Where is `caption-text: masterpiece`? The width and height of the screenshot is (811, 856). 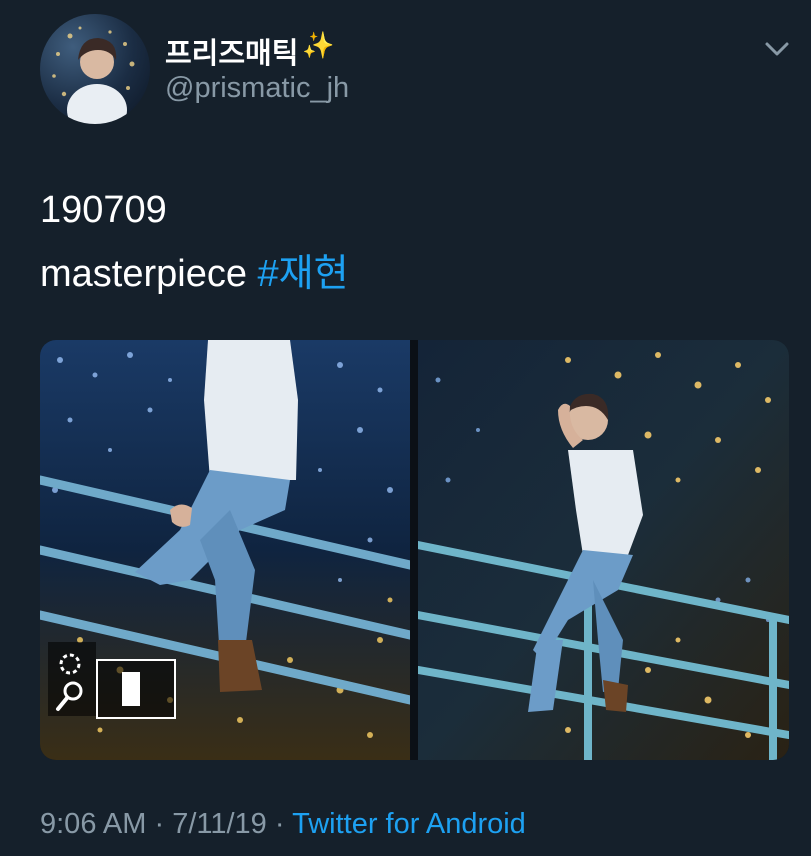
caption-text: masterpiece is located at coordinates (143, 274).